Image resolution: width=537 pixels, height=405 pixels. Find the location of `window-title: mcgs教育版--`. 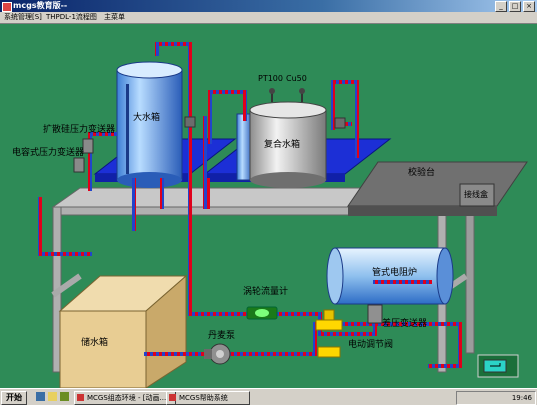

window-title: mcgs教育版-- is located at coordinates (40, 5).